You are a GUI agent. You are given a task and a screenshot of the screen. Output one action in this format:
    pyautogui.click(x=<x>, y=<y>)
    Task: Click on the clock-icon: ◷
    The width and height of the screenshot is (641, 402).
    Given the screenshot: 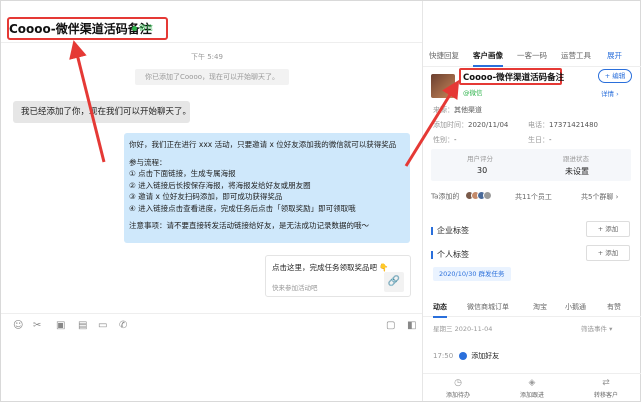 What is the action you would take?
    pyautogui.click(x=458, y=383)
    